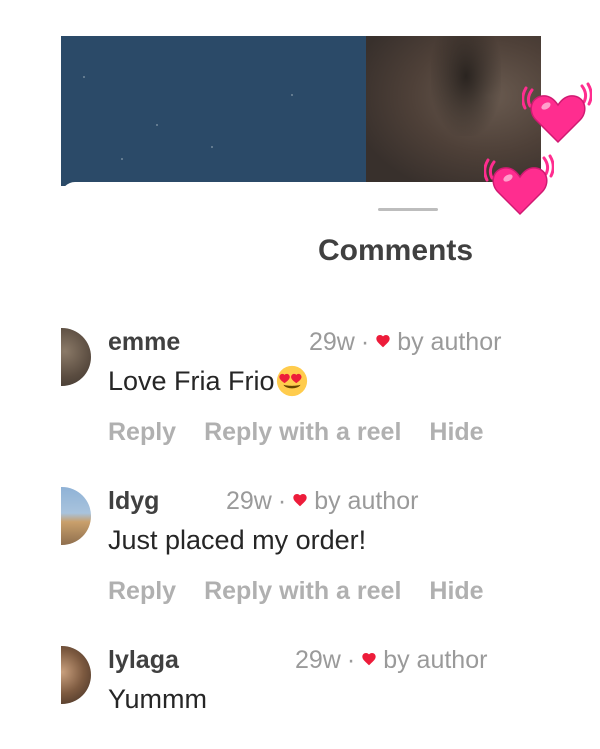 The height and width of the screenshot is (749, 600). What do you see at coordinates (143, 660) in the screenshot?
I see `comment-username: lylaga` at bounding box center [143, 660].